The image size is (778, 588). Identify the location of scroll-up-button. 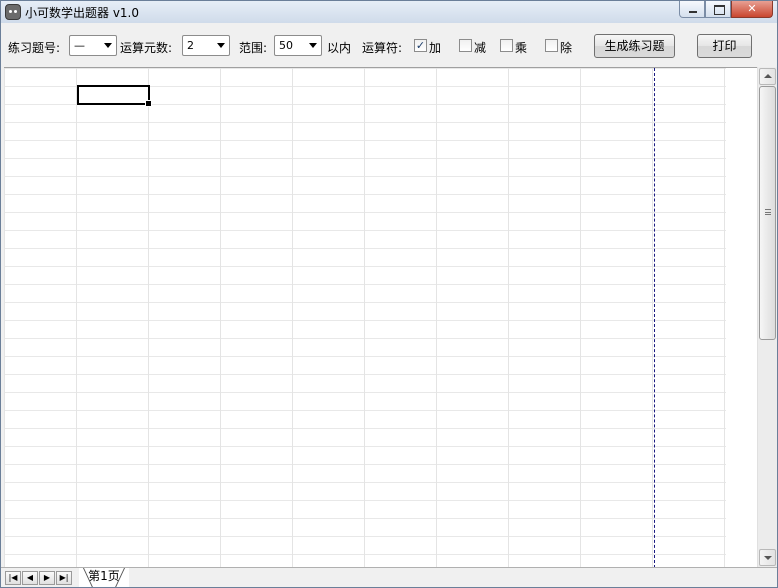
(767, 76).